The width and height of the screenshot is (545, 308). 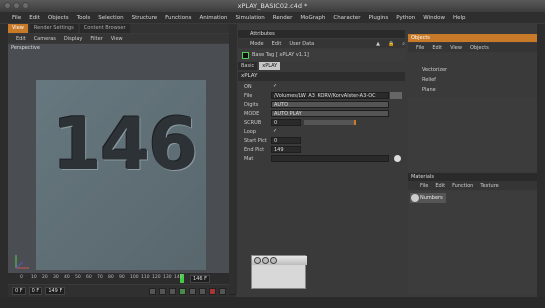 I want to click on materials-menu-file: File, so click(x=424, y=186).